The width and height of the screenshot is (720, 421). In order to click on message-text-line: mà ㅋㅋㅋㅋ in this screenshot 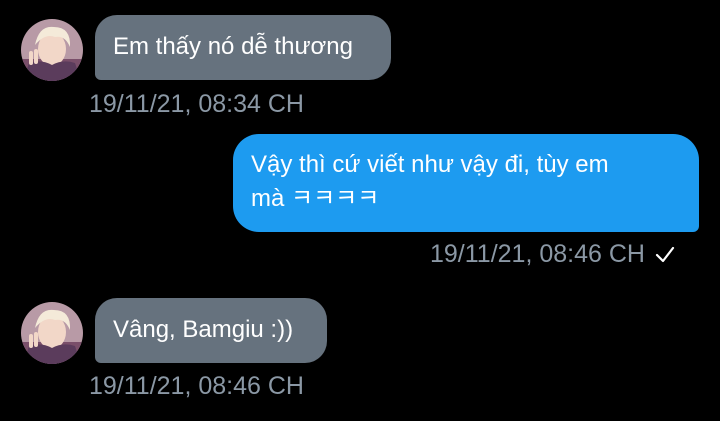, I will do `click(315, 198)`.